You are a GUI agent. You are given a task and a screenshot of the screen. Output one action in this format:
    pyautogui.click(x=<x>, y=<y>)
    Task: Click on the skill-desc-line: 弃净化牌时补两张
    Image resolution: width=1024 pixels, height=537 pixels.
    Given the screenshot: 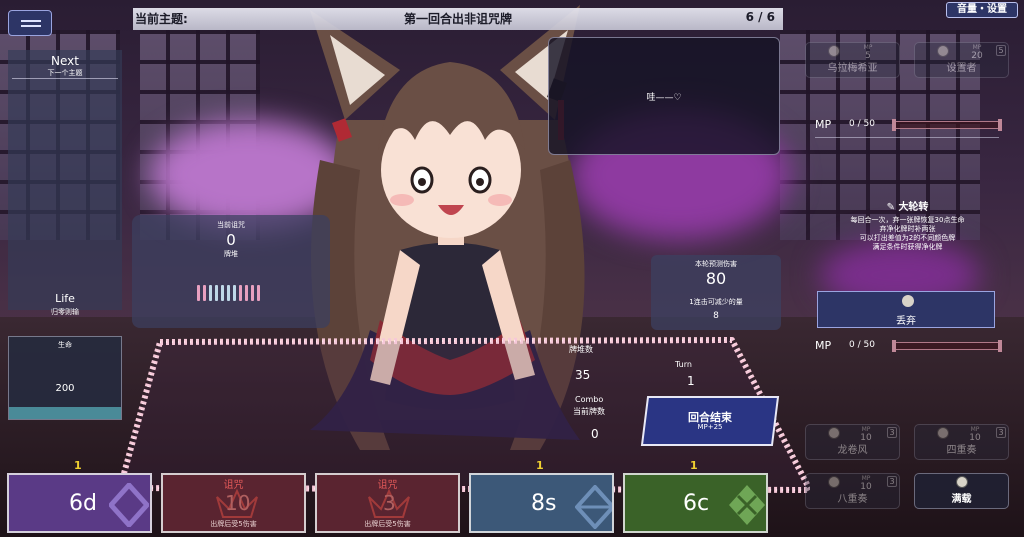 What is the action you would take?
    pyautogui.click(x=907, y=229)
    